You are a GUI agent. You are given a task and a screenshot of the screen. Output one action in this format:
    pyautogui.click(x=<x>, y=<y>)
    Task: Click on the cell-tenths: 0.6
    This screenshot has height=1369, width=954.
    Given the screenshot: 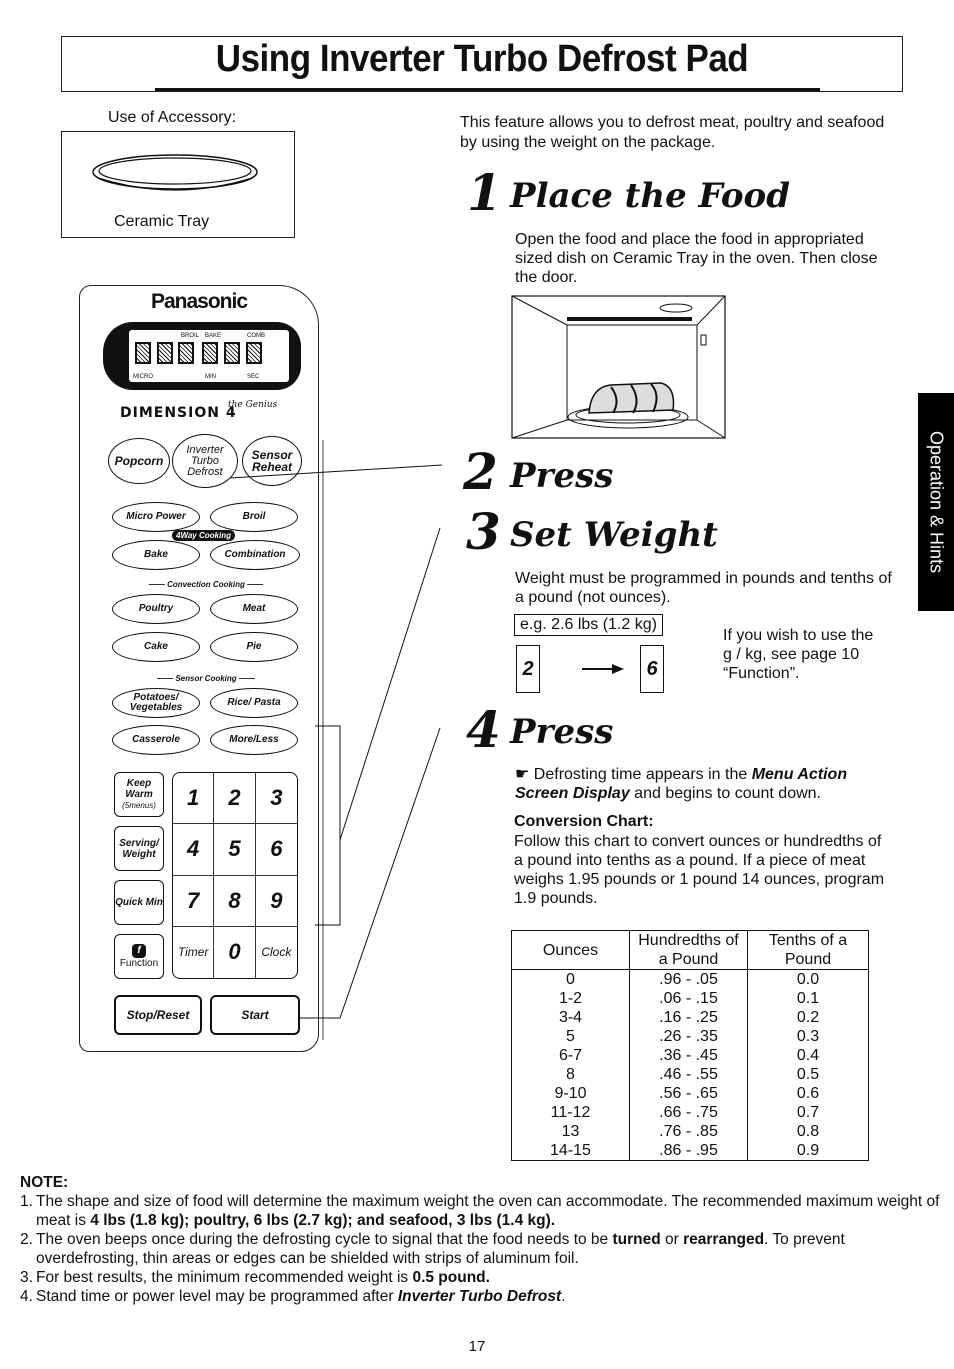 What is the action you would take?
    pyautogui.click(x=808, y=1093)
    